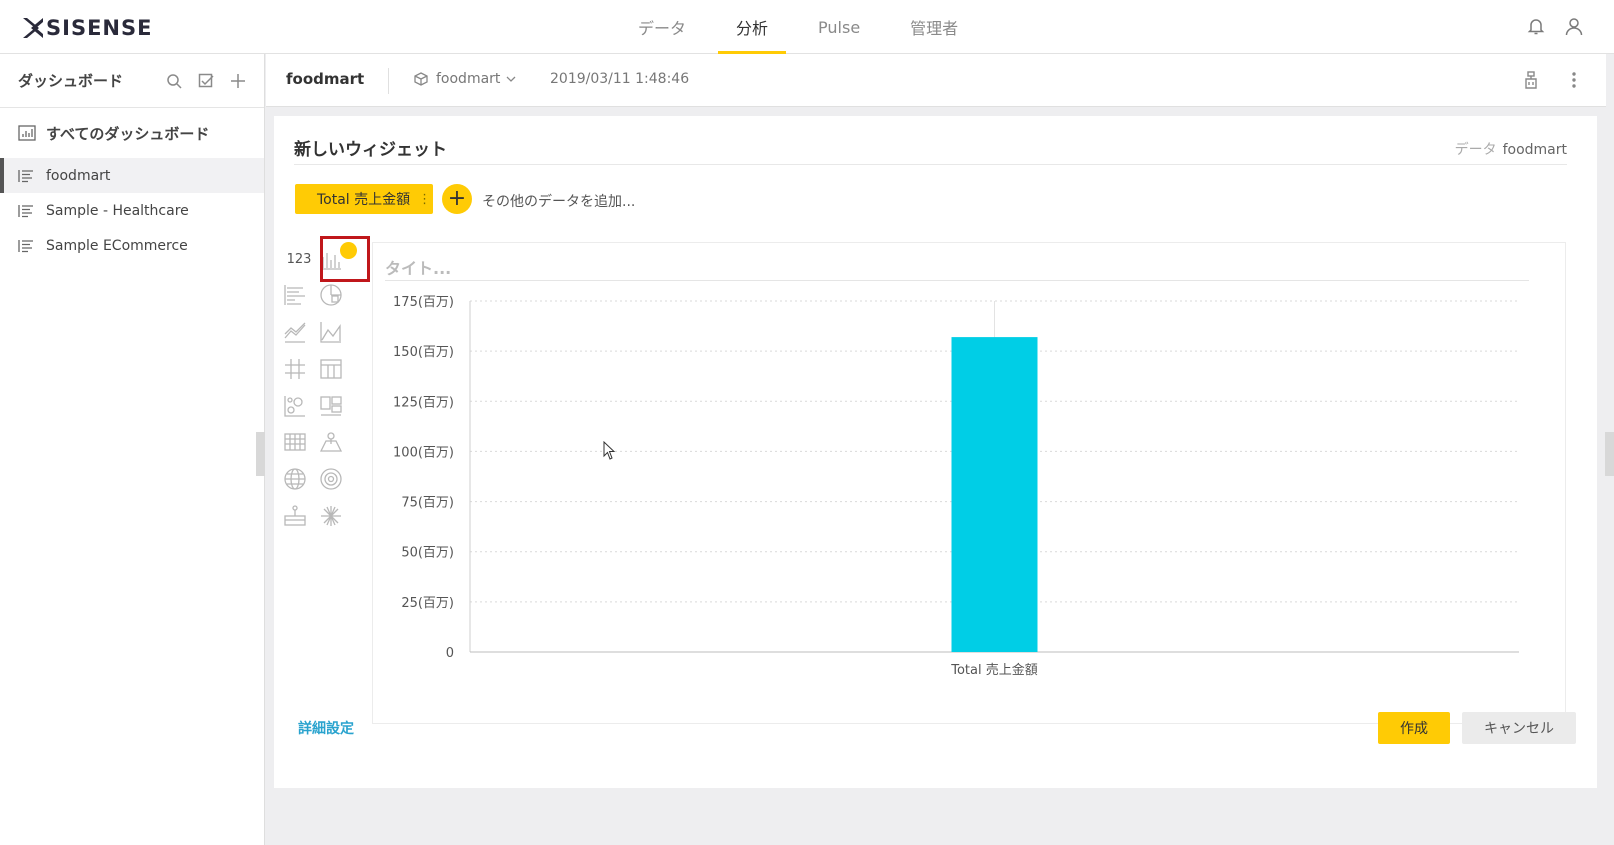 The width and height of the screenshot is (1614, 845). I want to click on widget-editor-title: 新しいウィジェット, so click(370, 150).